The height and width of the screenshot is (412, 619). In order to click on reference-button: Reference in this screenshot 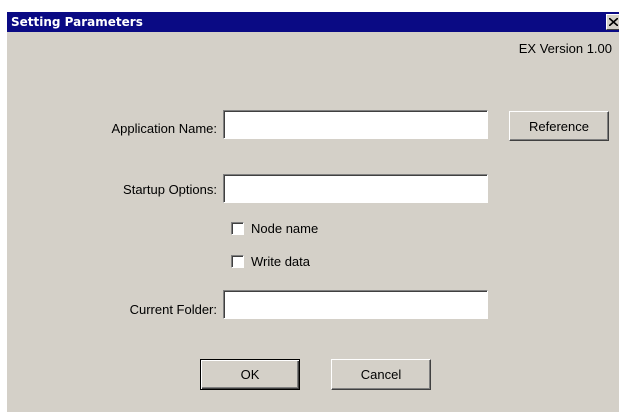, I will do `click(559, 126)`.